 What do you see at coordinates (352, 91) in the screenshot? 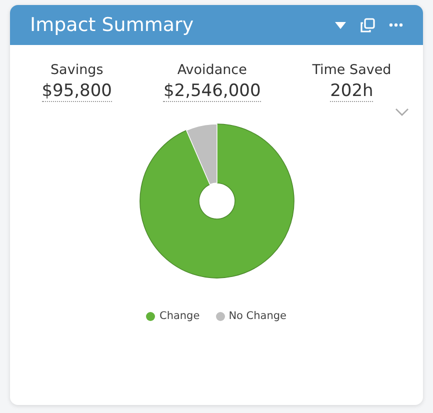
I see `stat-value: 202h` at bounding box center [352, 91].